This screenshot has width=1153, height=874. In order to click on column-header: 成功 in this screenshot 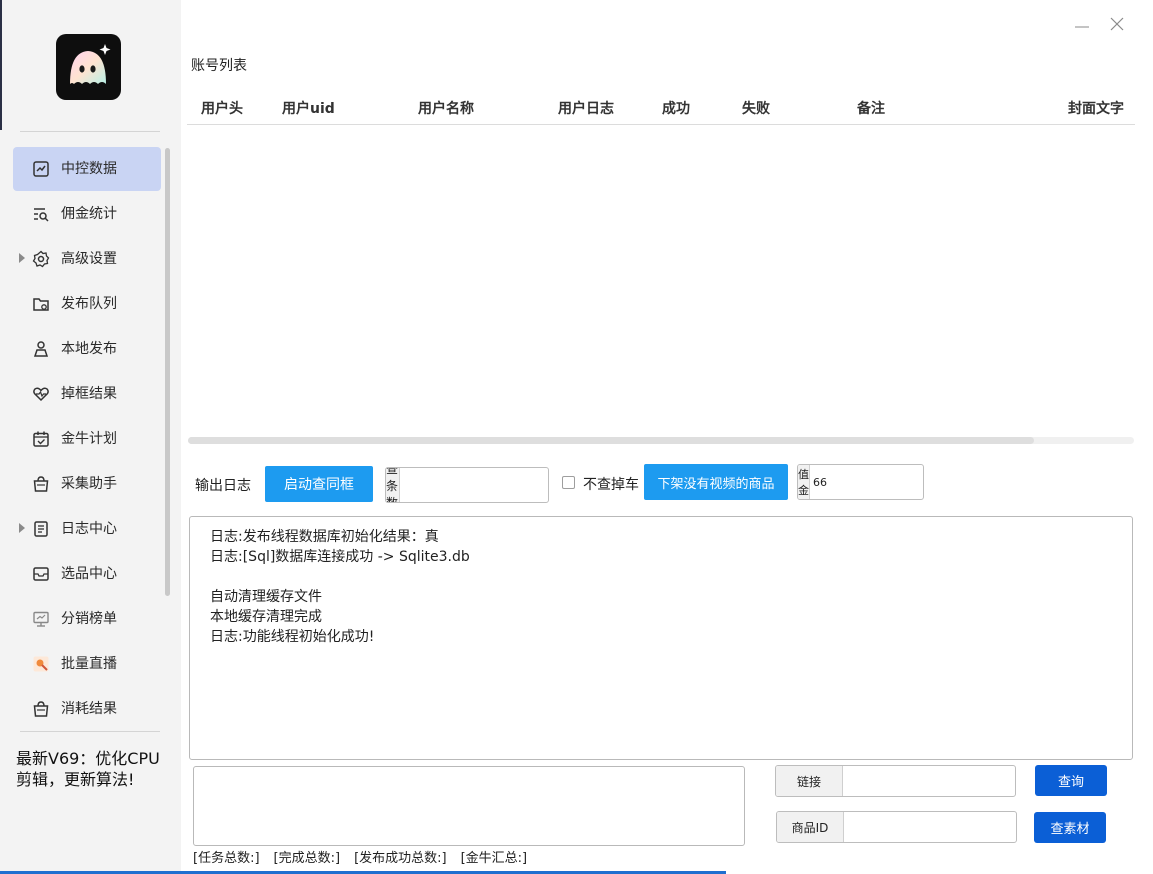, I will do `click(676, 108)`.